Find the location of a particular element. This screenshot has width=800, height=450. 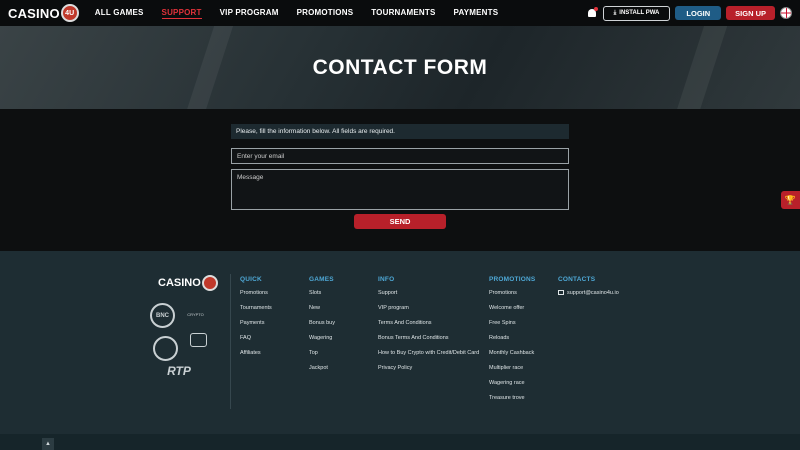

footer-link: Terms And Conditions is located at coordinates (428, 327).